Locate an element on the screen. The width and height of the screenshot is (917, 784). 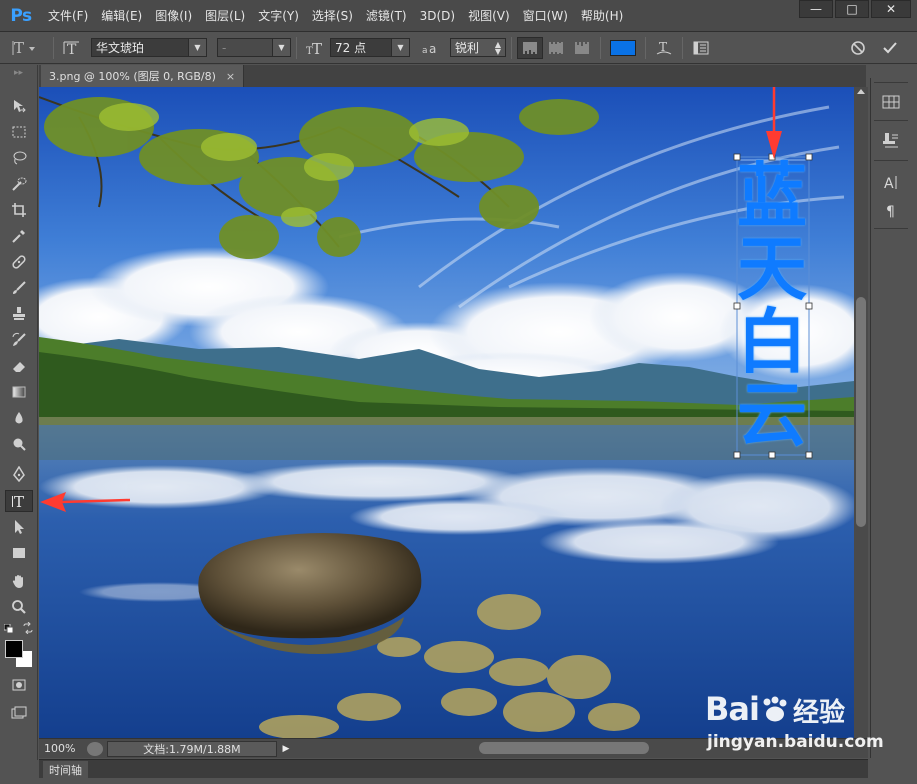
eraser-tool is located at coordinates (19, 366).